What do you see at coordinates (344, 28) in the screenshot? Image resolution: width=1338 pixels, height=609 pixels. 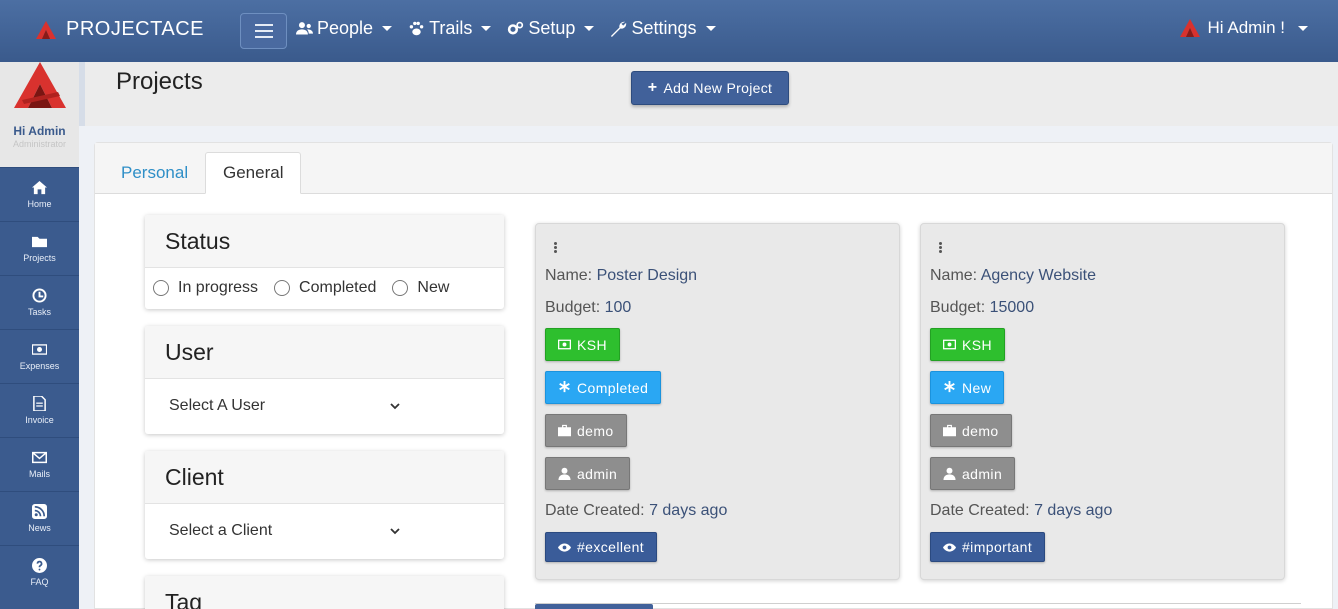 I see `nav-people: People` at bounding box center [344, 28].